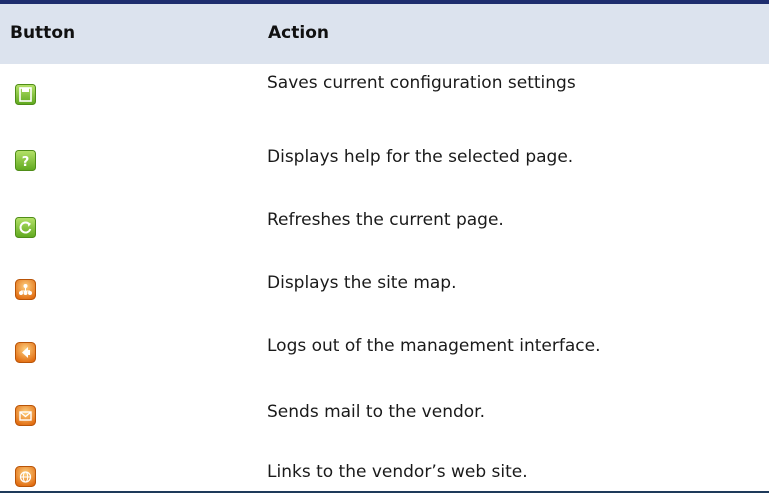  What do you see at coordinates (298, 33) in the screenshot?
I see `header-action: Action` at bounding box center [298, 33].